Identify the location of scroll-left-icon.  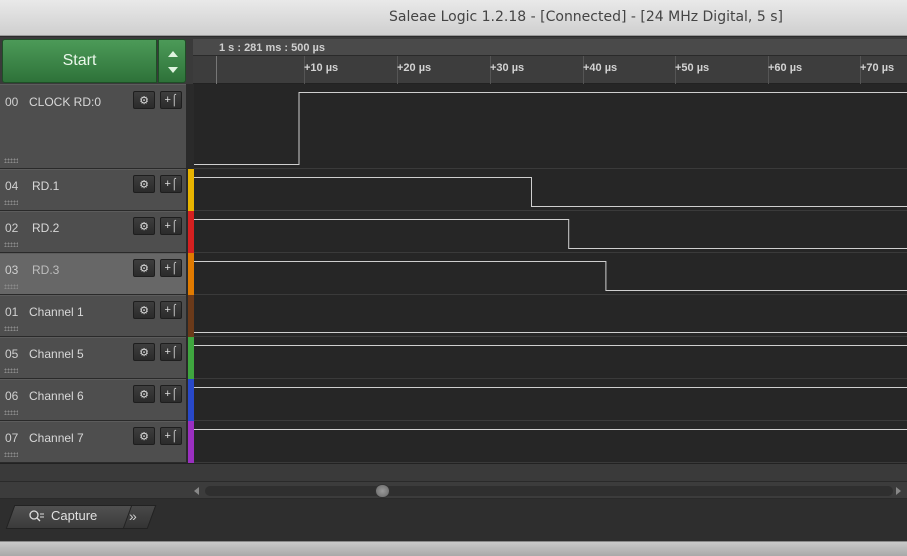
(196, 491).